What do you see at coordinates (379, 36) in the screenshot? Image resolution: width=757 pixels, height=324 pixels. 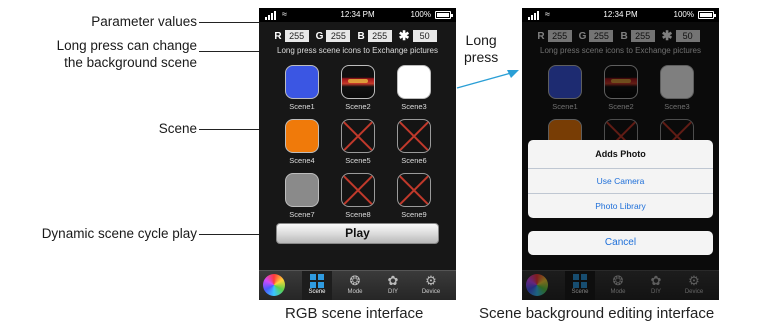 I see `b-value: 255` at bounding box center [379, 36].